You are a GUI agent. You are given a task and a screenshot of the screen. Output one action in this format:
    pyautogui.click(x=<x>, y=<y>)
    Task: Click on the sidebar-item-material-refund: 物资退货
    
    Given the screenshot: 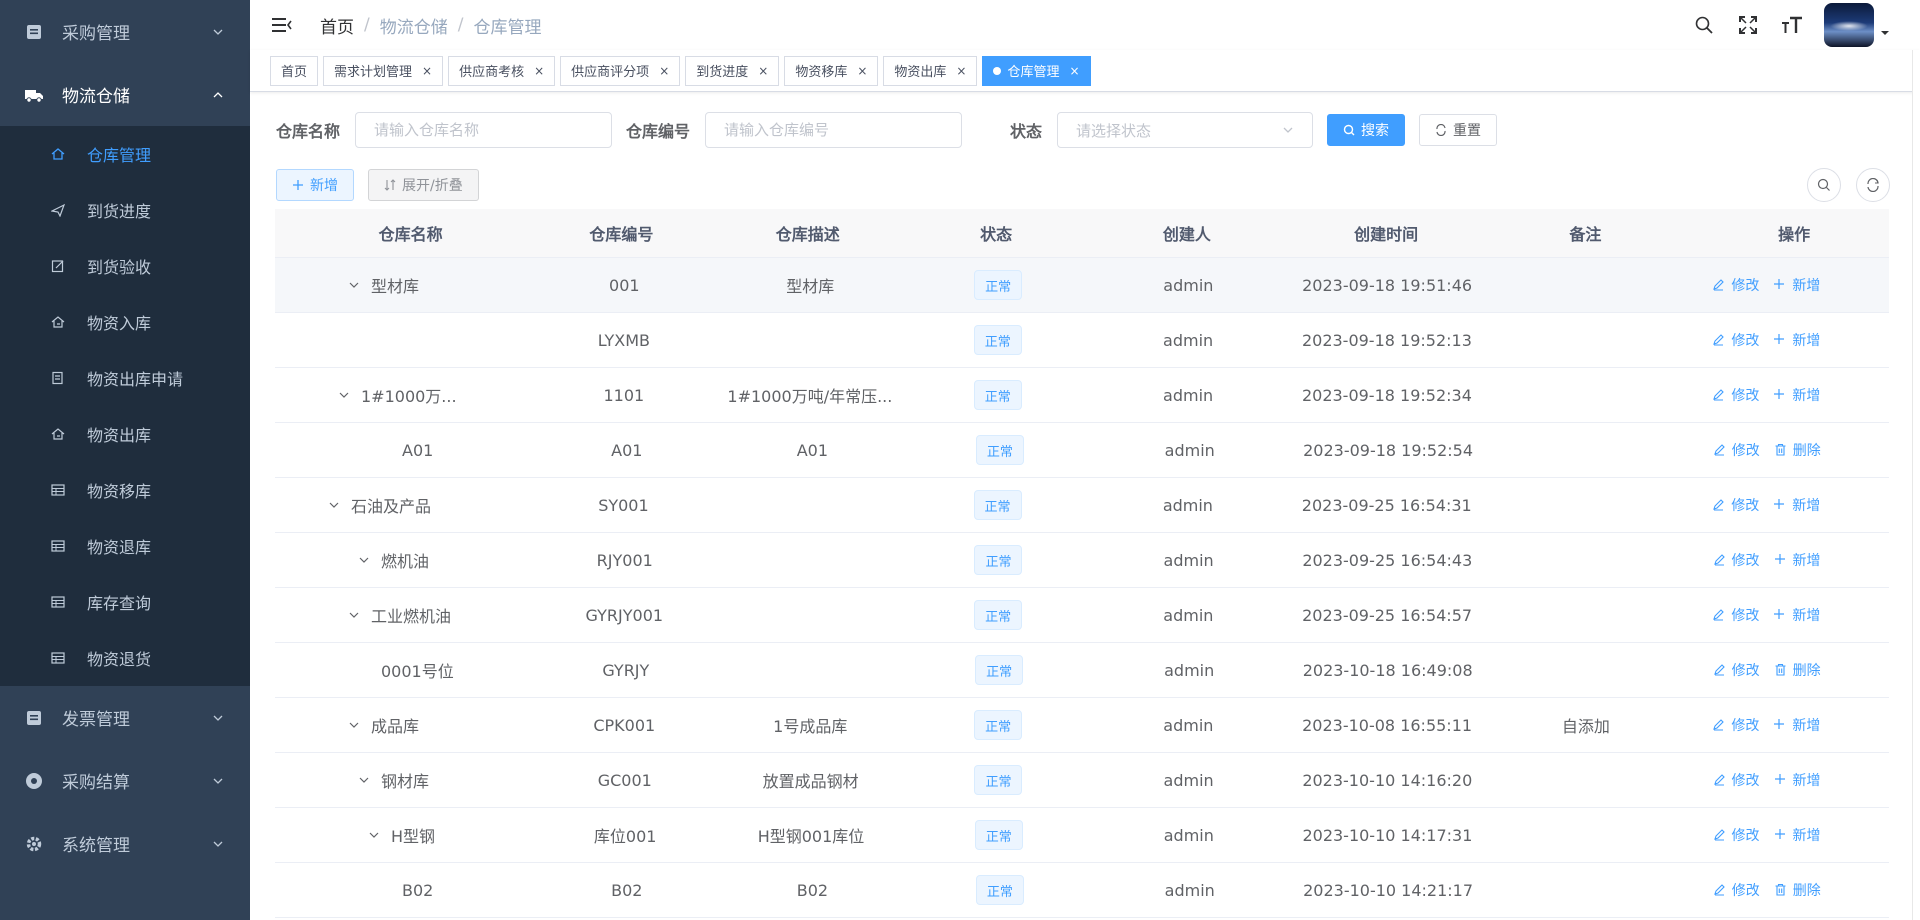 What is the action you would take?
    pyautogui.click(x=125, y=658)
    